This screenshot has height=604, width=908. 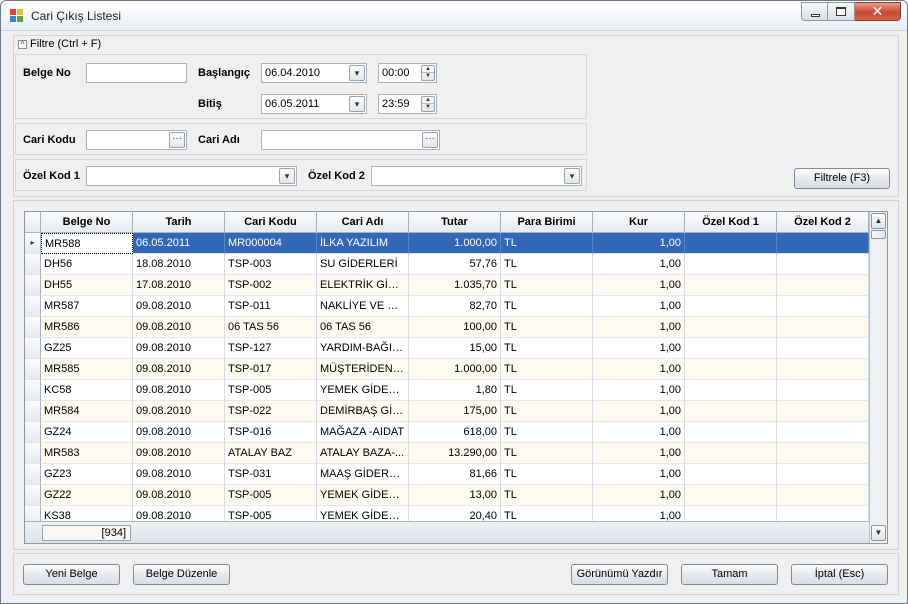 What do you see at coordinates (455, 327) in the screenshot?
I see `table-cell: 100,00` at bounding box center [455, 327].